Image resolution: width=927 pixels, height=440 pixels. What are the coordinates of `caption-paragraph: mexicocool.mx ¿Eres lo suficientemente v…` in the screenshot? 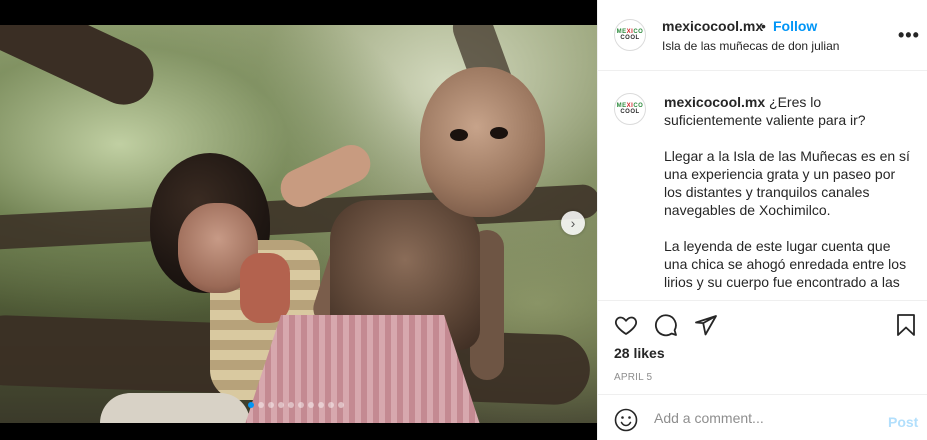 It's located at (789, 111).